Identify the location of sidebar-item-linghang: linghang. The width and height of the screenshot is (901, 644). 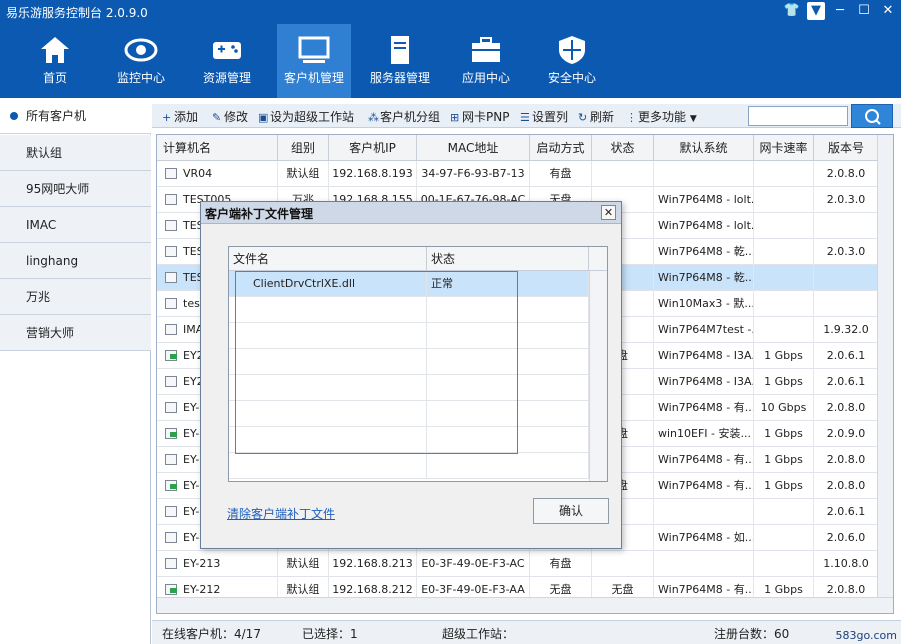
(75, 261).